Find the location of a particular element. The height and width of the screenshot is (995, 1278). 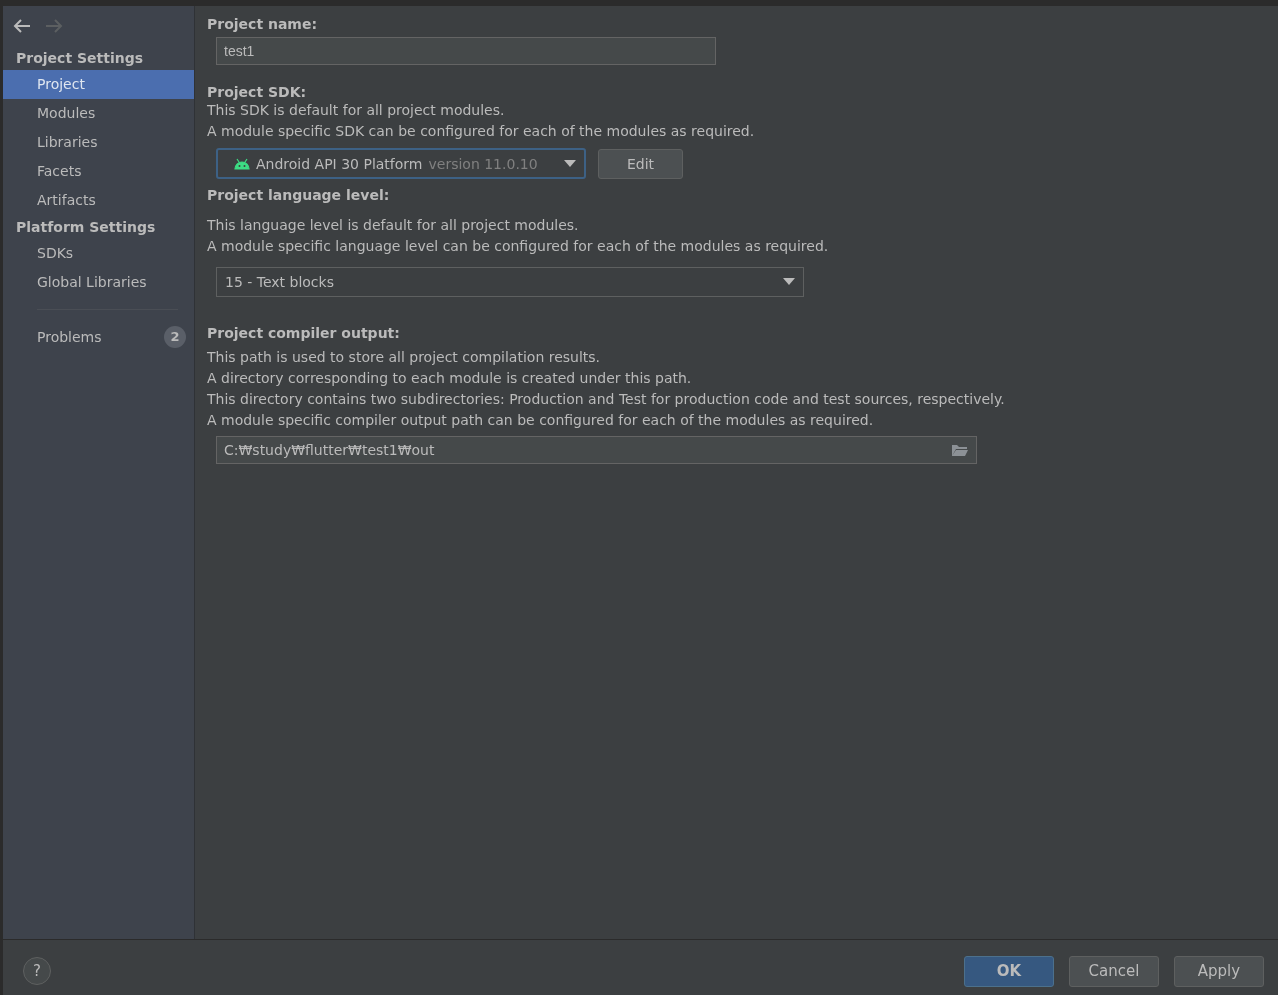

count-badge: 2 is located at coordinates (175, 336).